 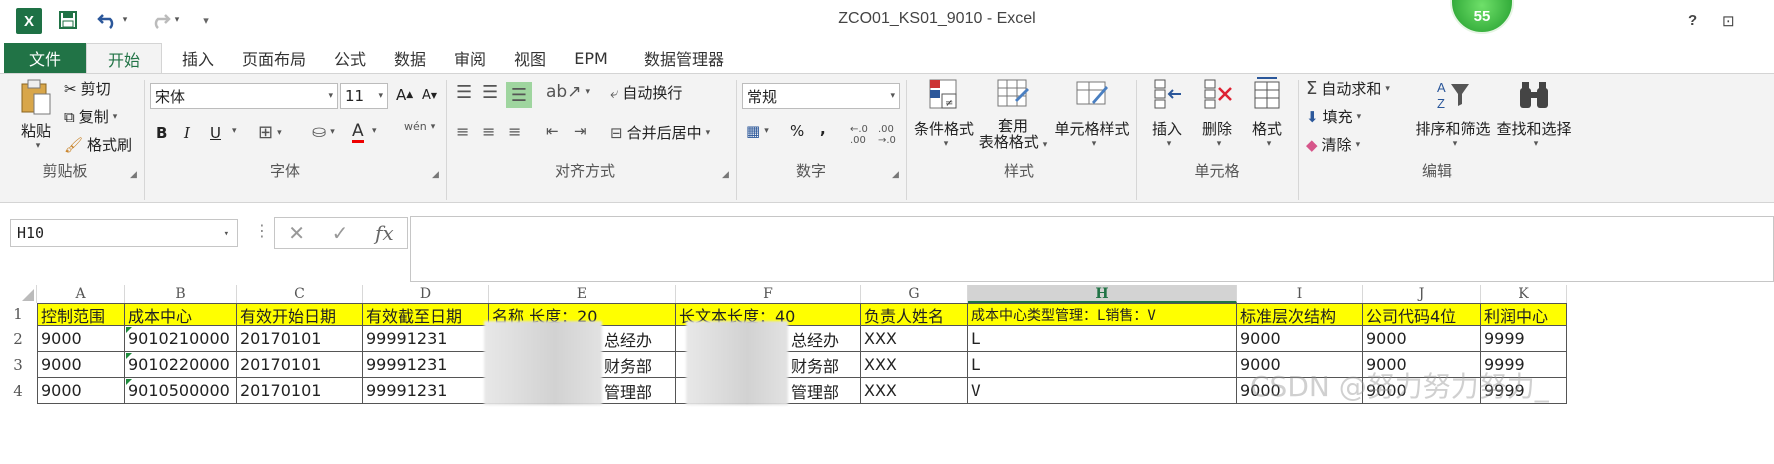 I want to click on tab-page-layout: 页面布局, so click(x=274, y=58).